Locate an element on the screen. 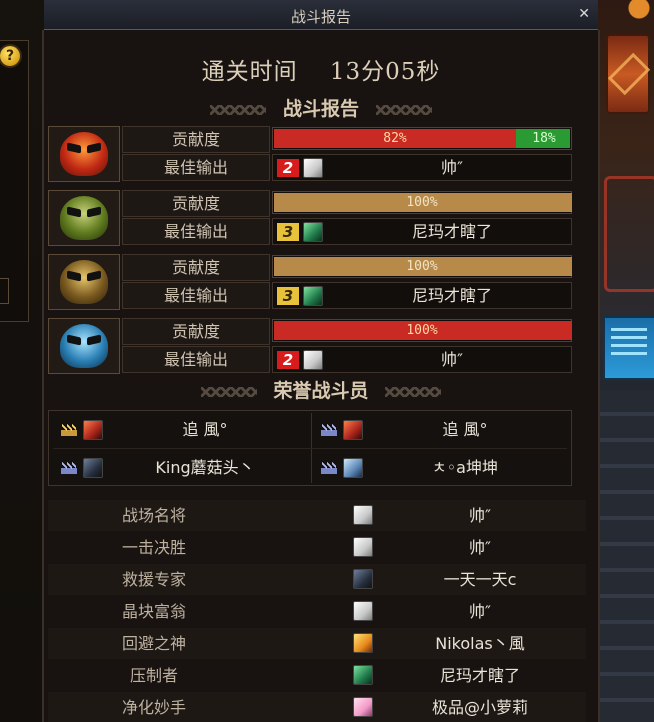 This screenshot has width=654, height=722. award-row: 救援专家 一天一天c is located at coordinates (317, 579).